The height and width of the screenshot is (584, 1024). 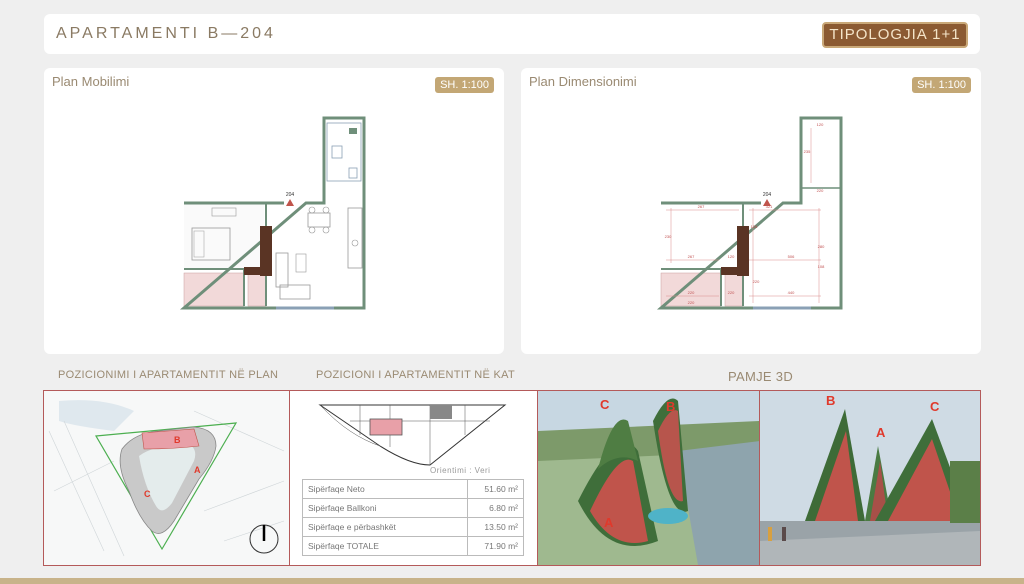 I want to click on dim-label: 235, so click(x=807, y=151).